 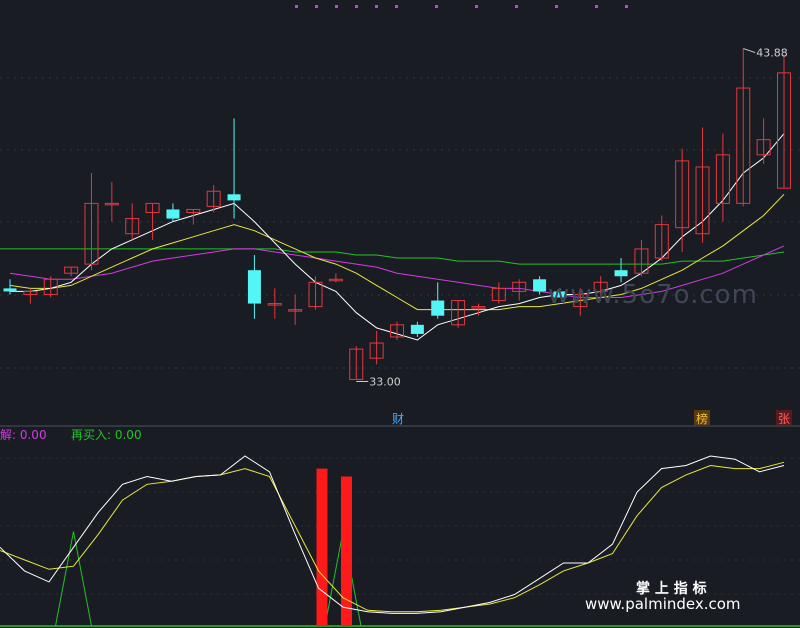 What do you see at coordinates (663, 604) in the screenshot?
I see `watermark-site2: www.palmindex.com` at bounding box center [663, 604].